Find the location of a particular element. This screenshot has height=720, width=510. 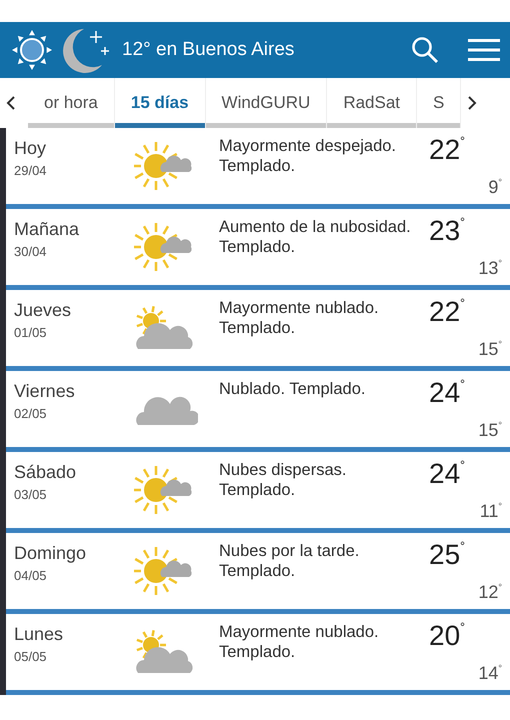

forecast-description: Aumento de la nubosidad. Templado. is located at coordinates (315, 237).